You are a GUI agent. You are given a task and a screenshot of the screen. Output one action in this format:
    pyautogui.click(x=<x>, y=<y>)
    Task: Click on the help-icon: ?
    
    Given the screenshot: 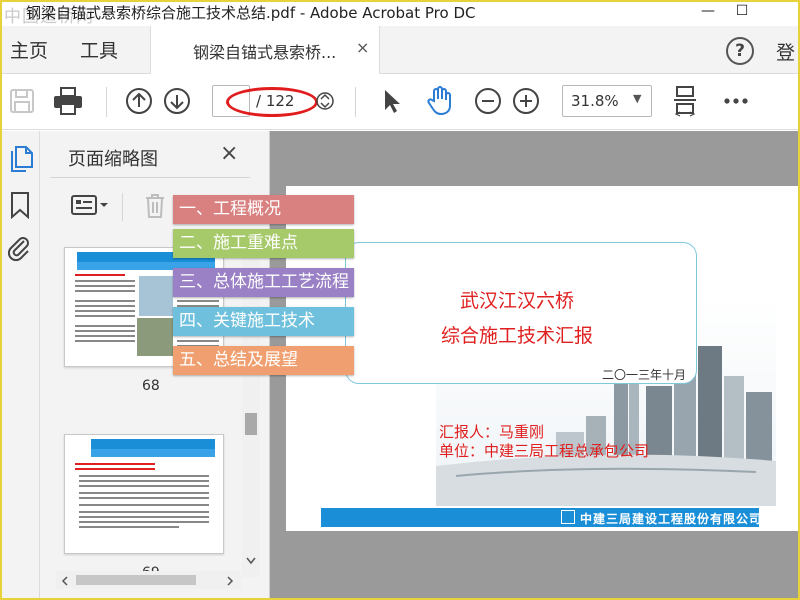 What is the action you would take?
    pyautogui.click(x=740, y=51)
    